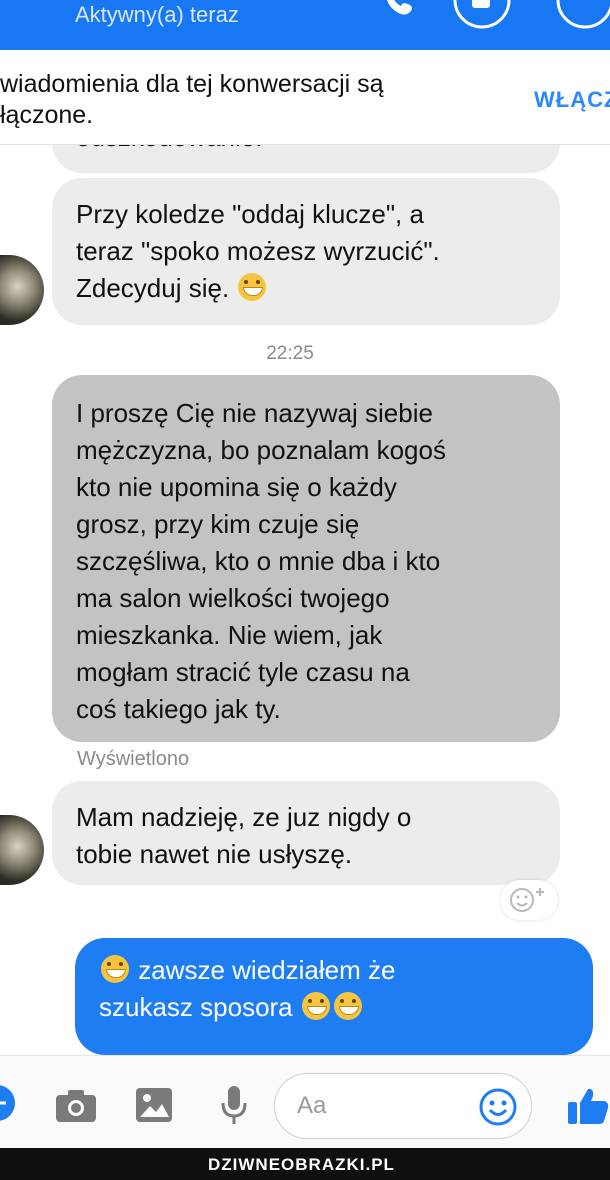  What do you see at coordinates (192, 84) in the screenshot?
I see `banner-line: wiadomienia dla tej konwersacji są` at bounding box center [192, 84].